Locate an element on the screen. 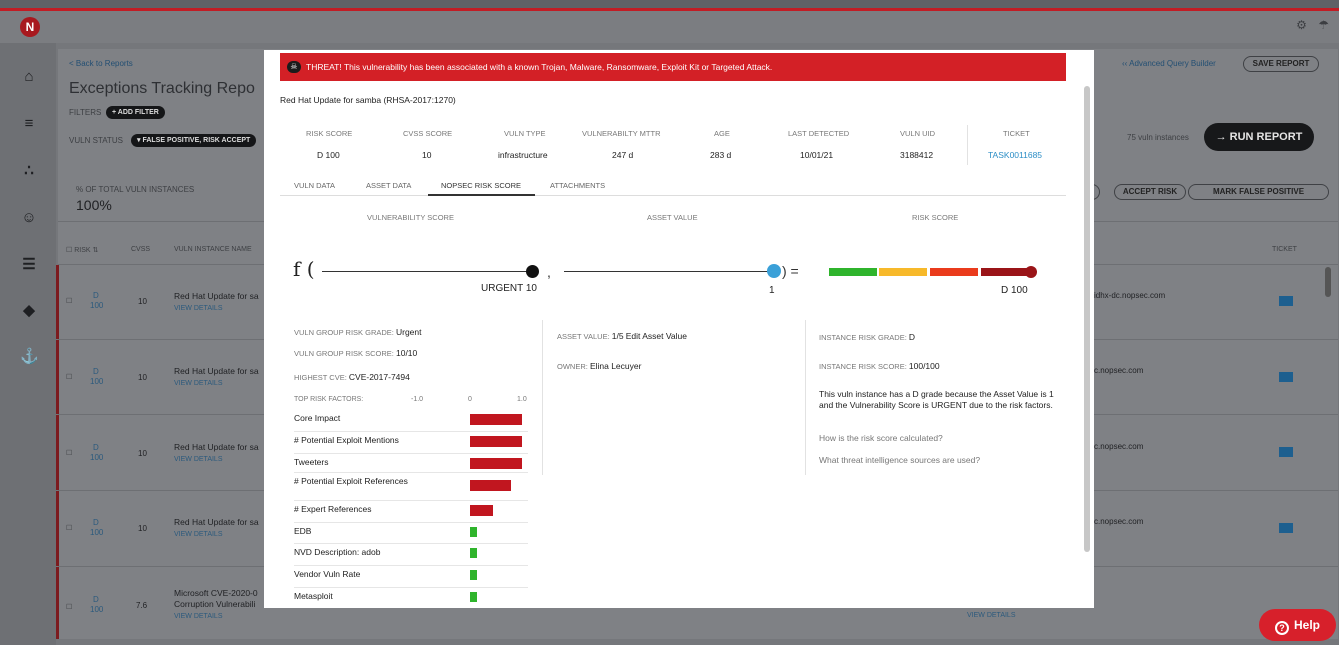 The image size is (1339, 645). column-ticket: TICKET is located at coordinates (1284, 249).